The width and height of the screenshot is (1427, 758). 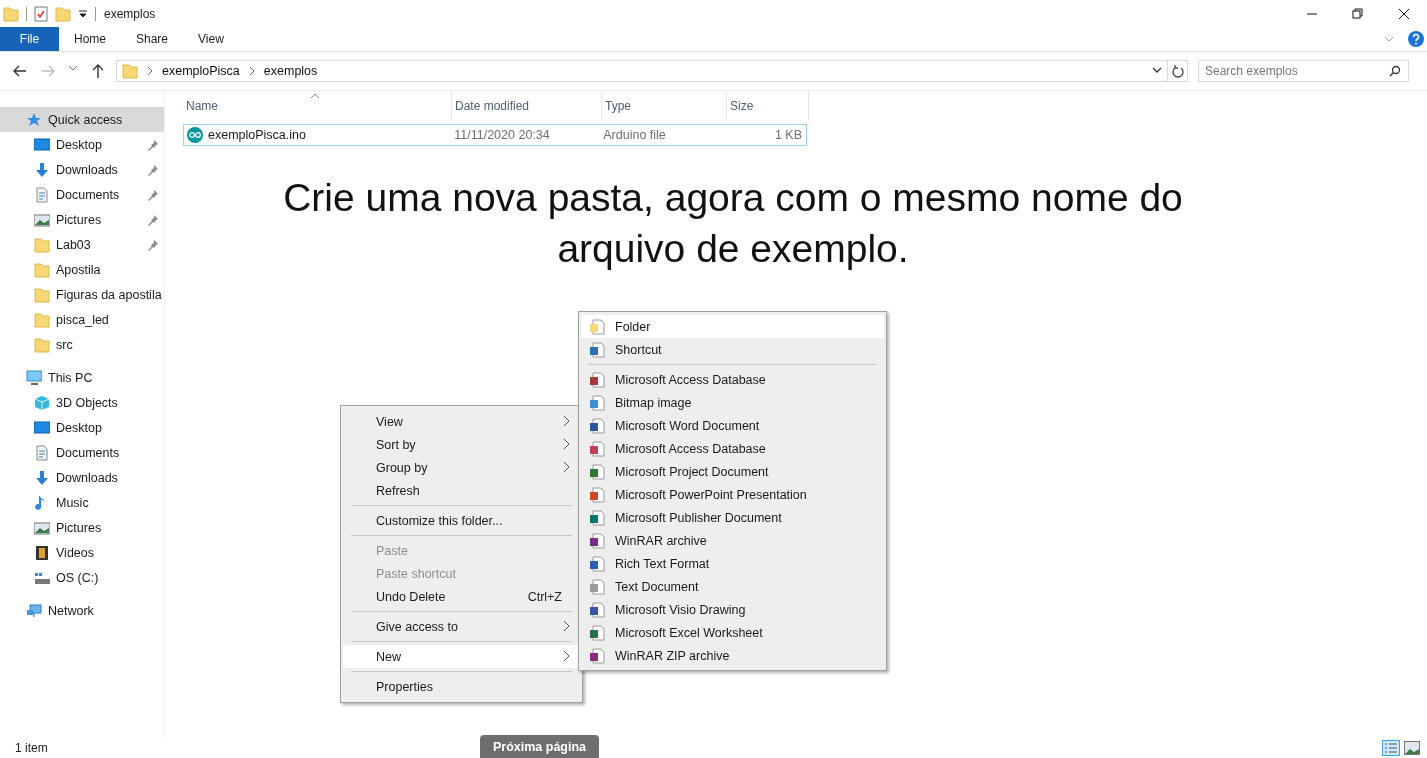 What do you see at coordinates (461, 596) in the screenshot?
I see `menu-item: Undo Delete Ctrl+Z` at bounding box center [461, 596].